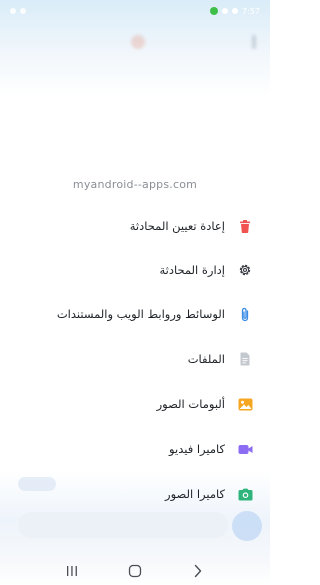  Describe the element at coordinates (198, 571) in the screenshot. I see `back-icon` at that location.